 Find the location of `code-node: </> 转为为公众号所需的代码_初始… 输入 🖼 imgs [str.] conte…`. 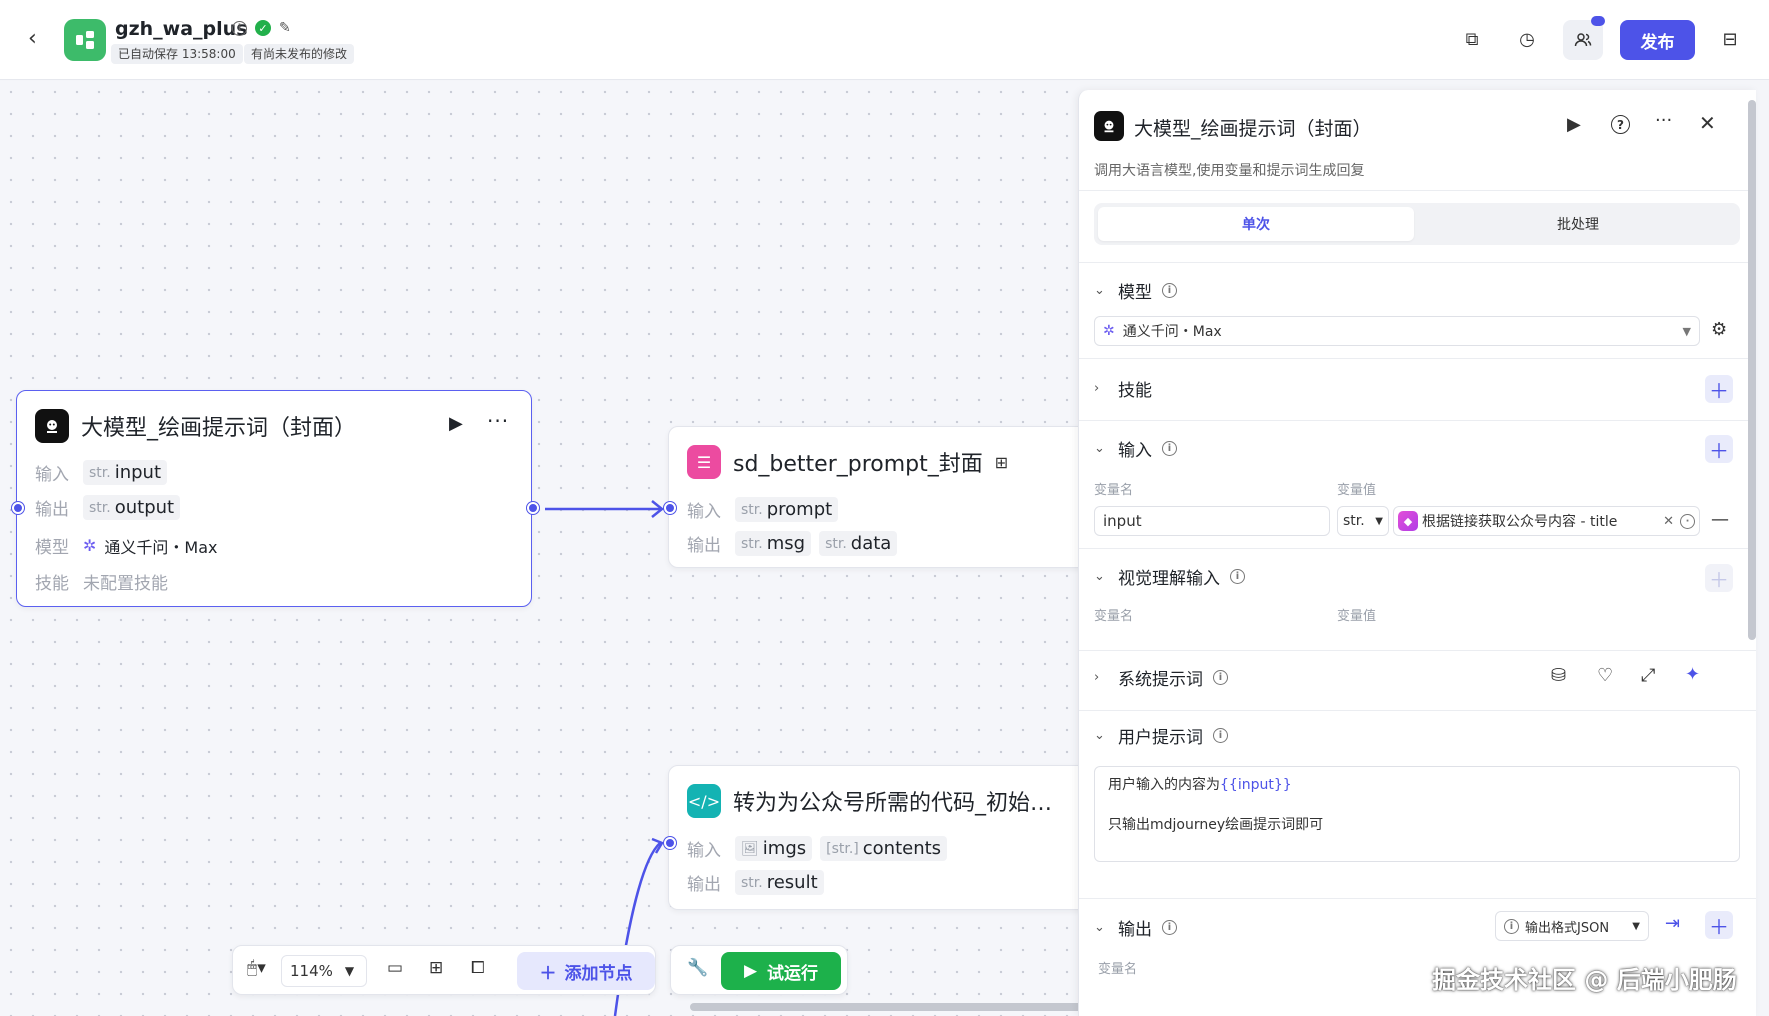

code-node: </> 转为为公众号所需的代码_初始… 输入 🖼 imgs [str.] conte… is located at coordinates (874, 837).